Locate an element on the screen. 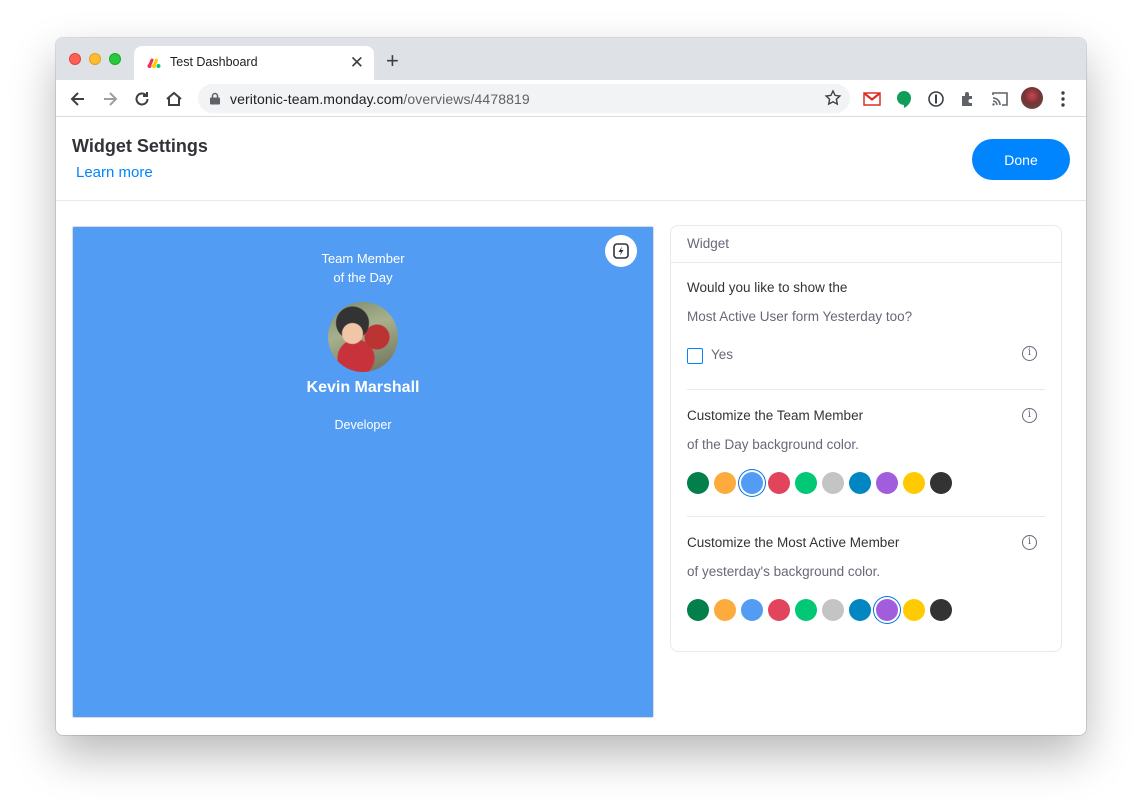  panel-title: Widget is located at coordinates (708, 243).